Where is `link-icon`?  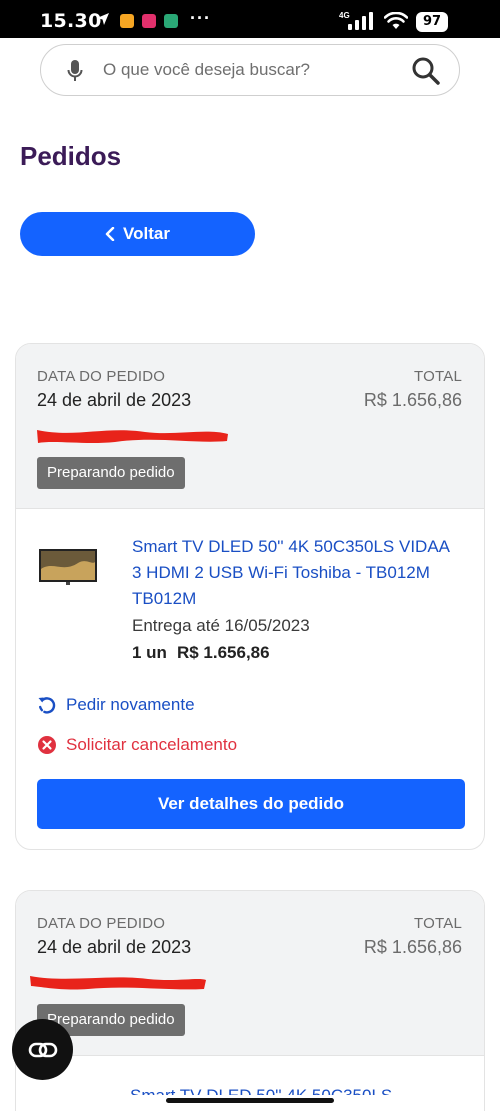
link-icon is located at coordinates (42, 1049).